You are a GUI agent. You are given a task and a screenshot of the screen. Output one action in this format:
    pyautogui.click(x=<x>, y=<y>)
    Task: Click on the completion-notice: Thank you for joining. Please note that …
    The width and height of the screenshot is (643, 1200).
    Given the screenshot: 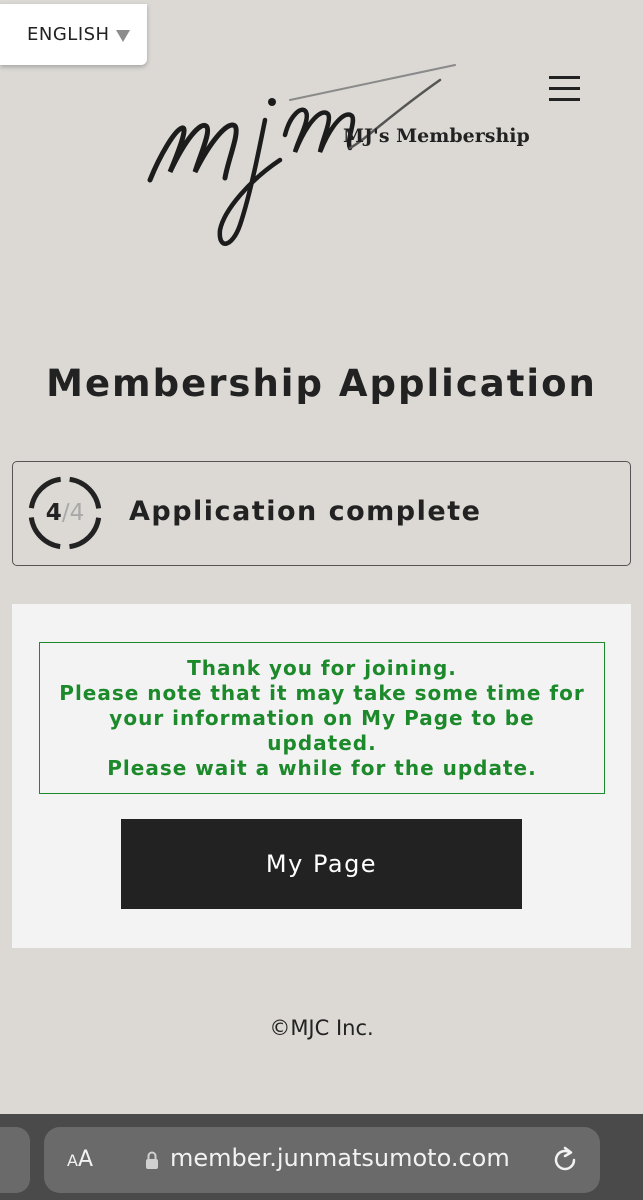 What is the action you would take?
    pyautogui.click(x=322, y=718)
    